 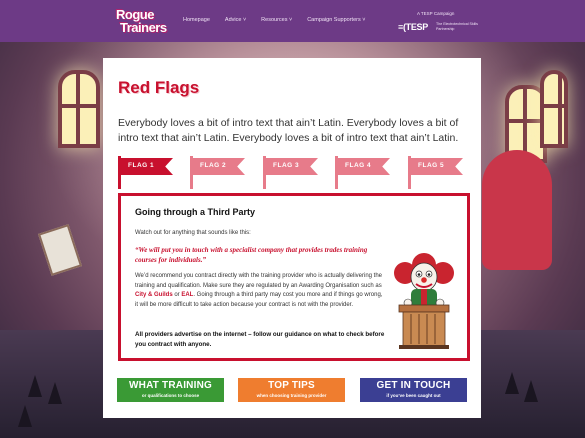 I want to click on city-and-guilds-link: City & Guilds, so click(x=154, y=295).